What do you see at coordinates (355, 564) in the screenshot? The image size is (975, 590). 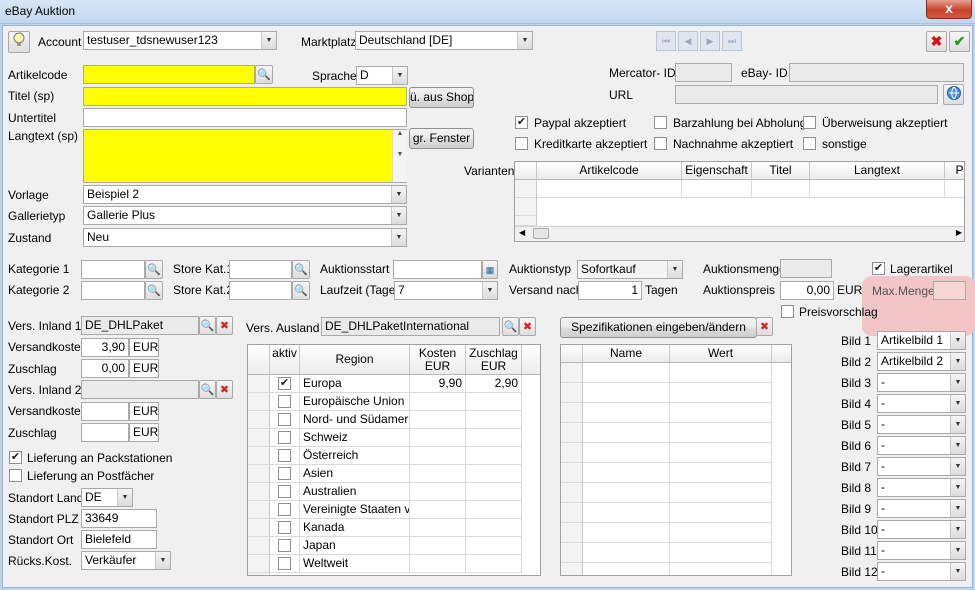 I see `region-name-cell: Weltweit` at bounding box center [355, 564].